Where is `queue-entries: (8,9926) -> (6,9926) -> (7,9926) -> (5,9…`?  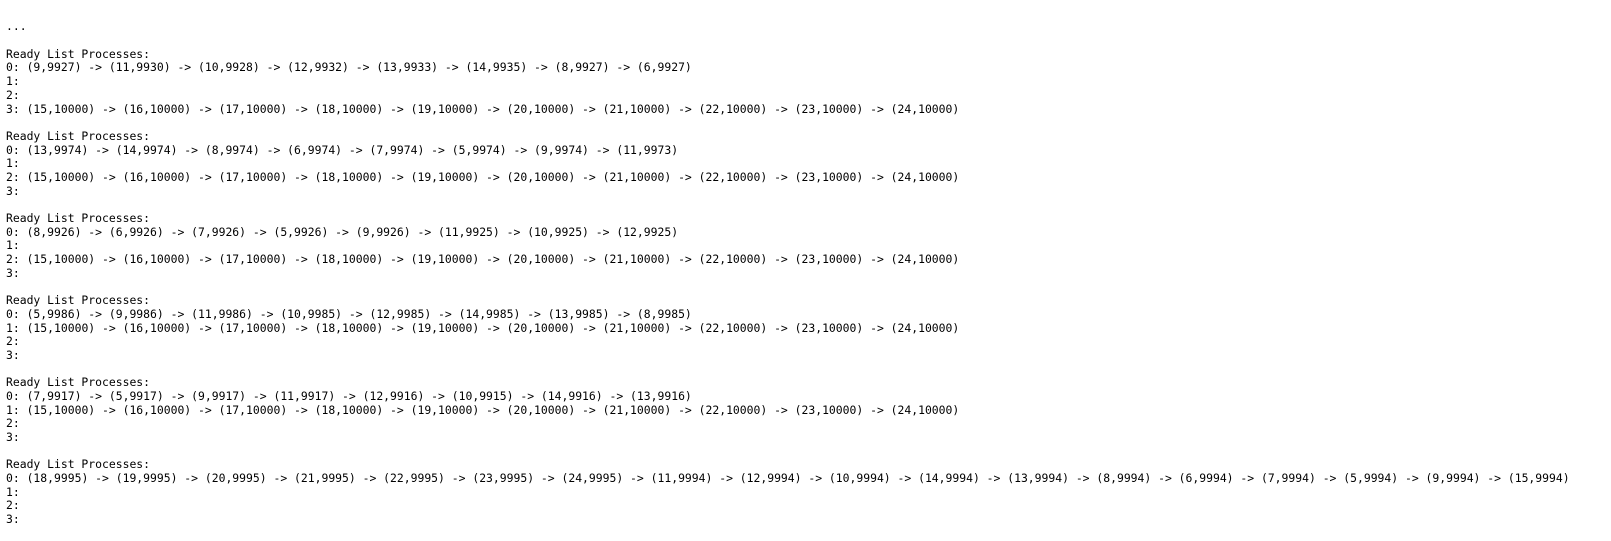 queue-entries: (8,9926) -> (6,9926) -> (7,9926) -> (5,9… is located at coordinates (352, 231).